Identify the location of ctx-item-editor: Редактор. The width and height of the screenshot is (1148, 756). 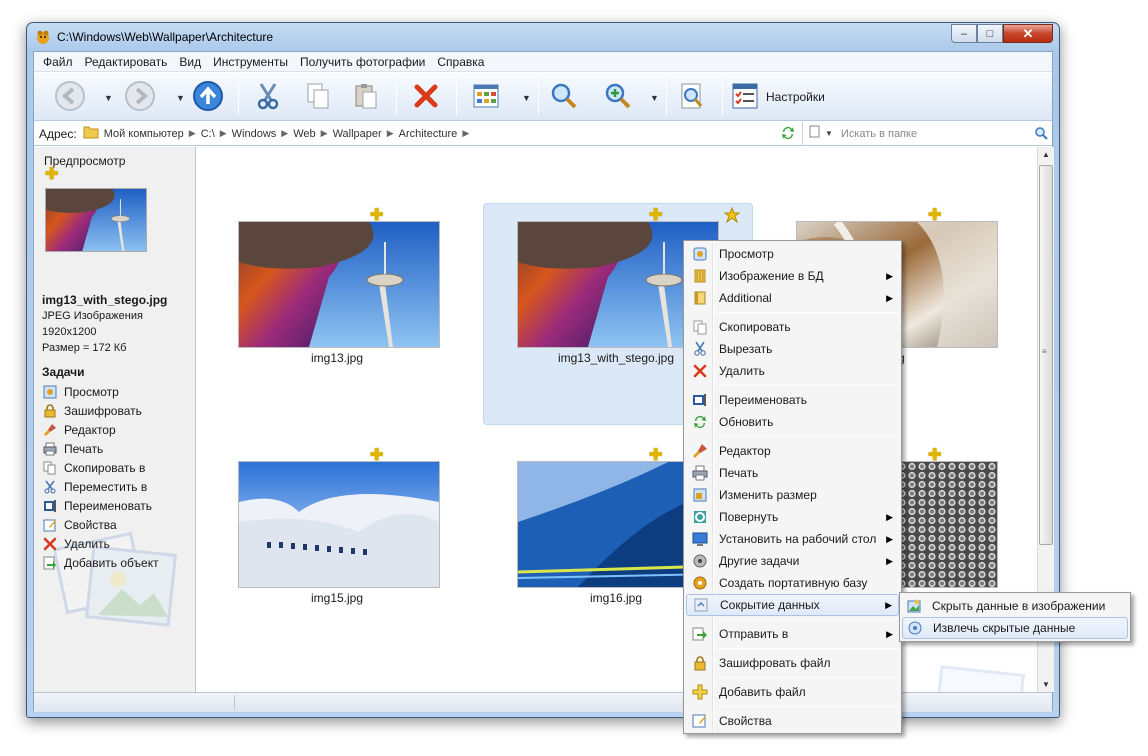
(792, 451).